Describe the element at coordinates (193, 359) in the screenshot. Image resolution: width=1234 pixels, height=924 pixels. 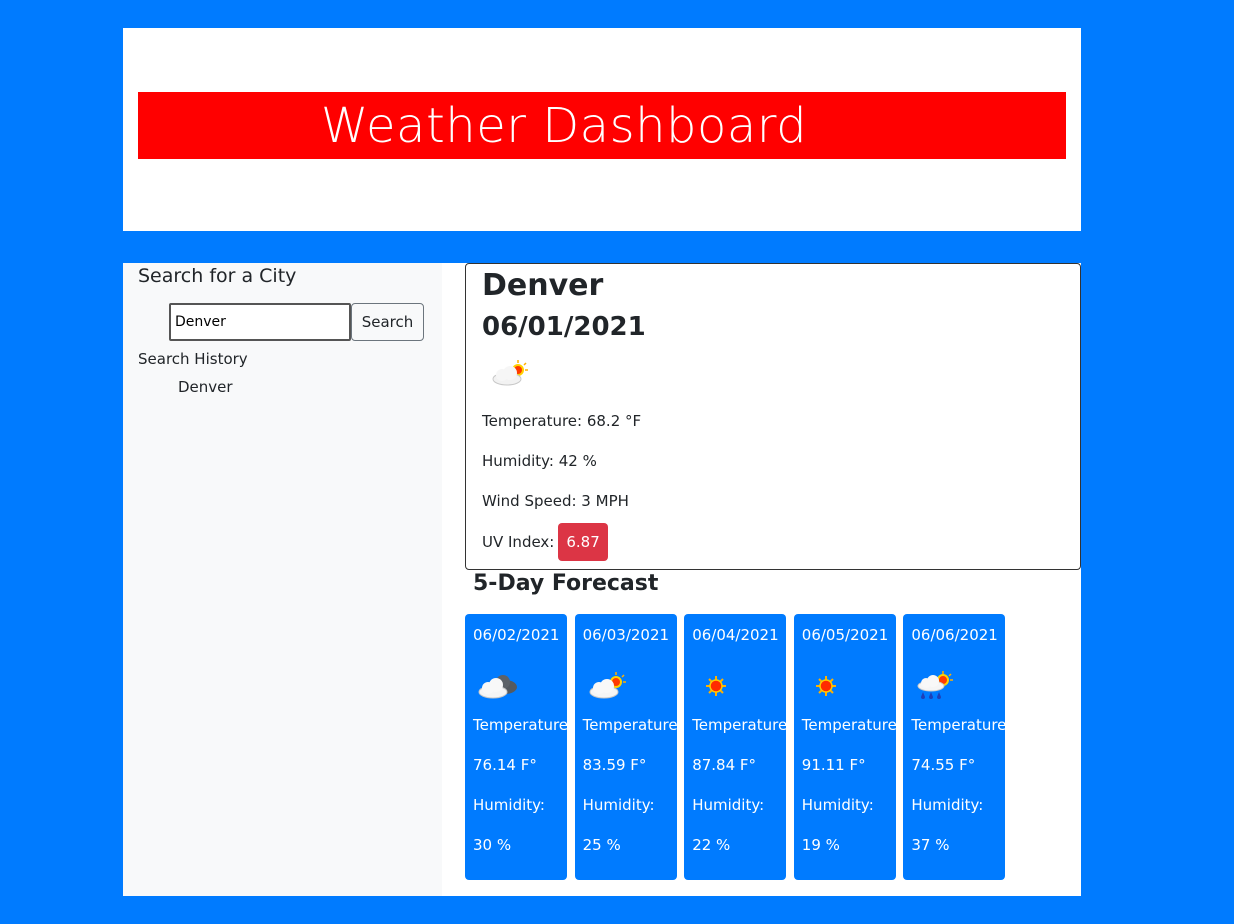
I see `history-heading: Search History` at that location.